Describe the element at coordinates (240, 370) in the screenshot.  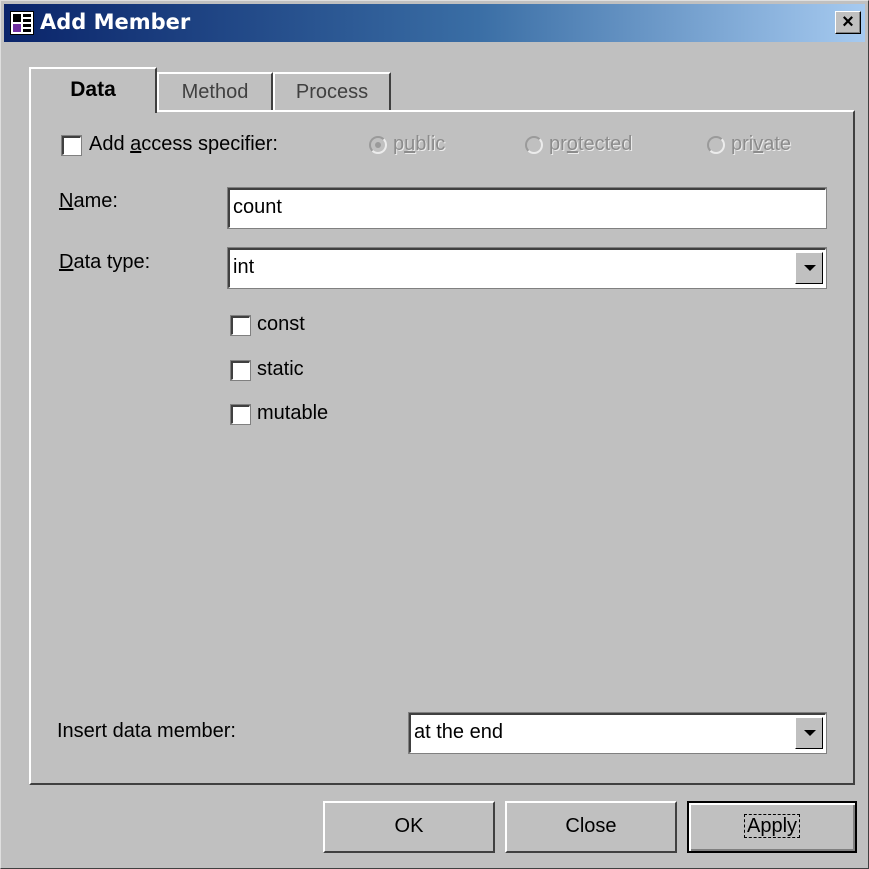
I see `static-checkbox` at that location.